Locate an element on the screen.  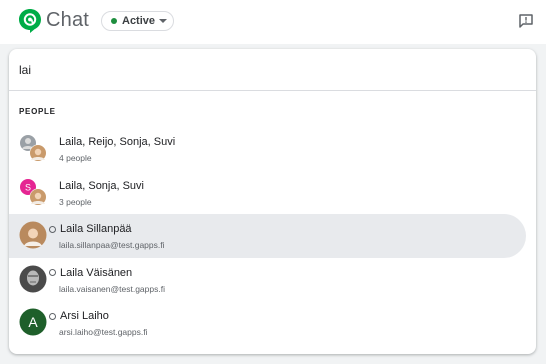
result-subtitle: 4 people is located at coordinates (75, 158).